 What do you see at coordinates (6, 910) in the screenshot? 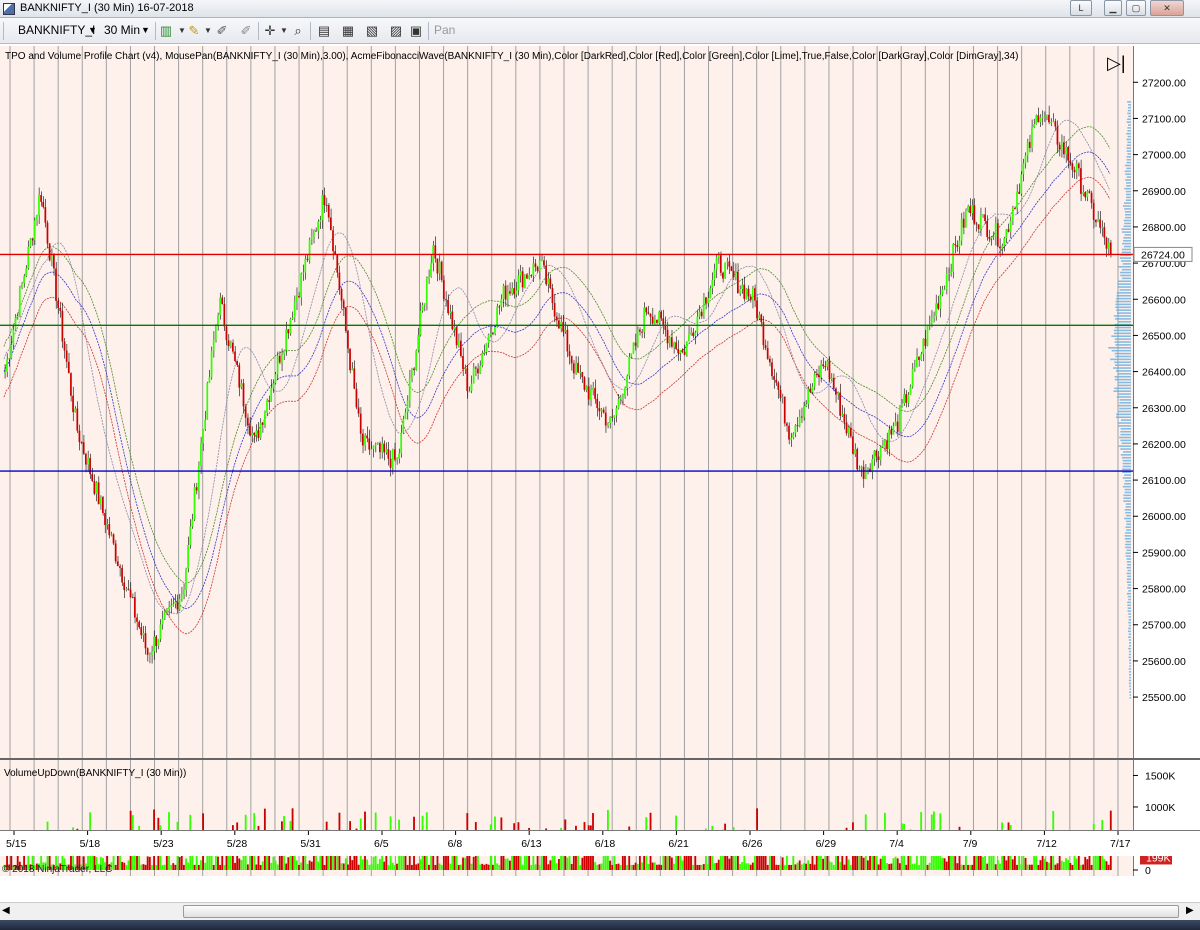
I see `scroll-left-icon: ◀` at bounding box center [6, 910].